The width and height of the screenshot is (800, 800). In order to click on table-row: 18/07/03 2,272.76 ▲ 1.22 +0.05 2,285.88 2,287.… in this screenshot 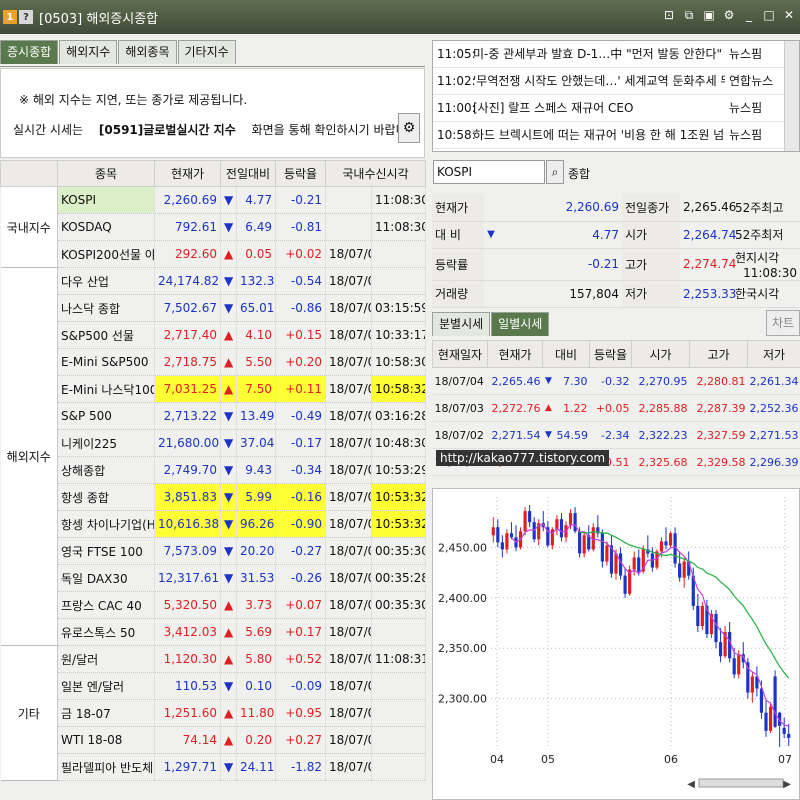, I will do `click(616, 408)`.